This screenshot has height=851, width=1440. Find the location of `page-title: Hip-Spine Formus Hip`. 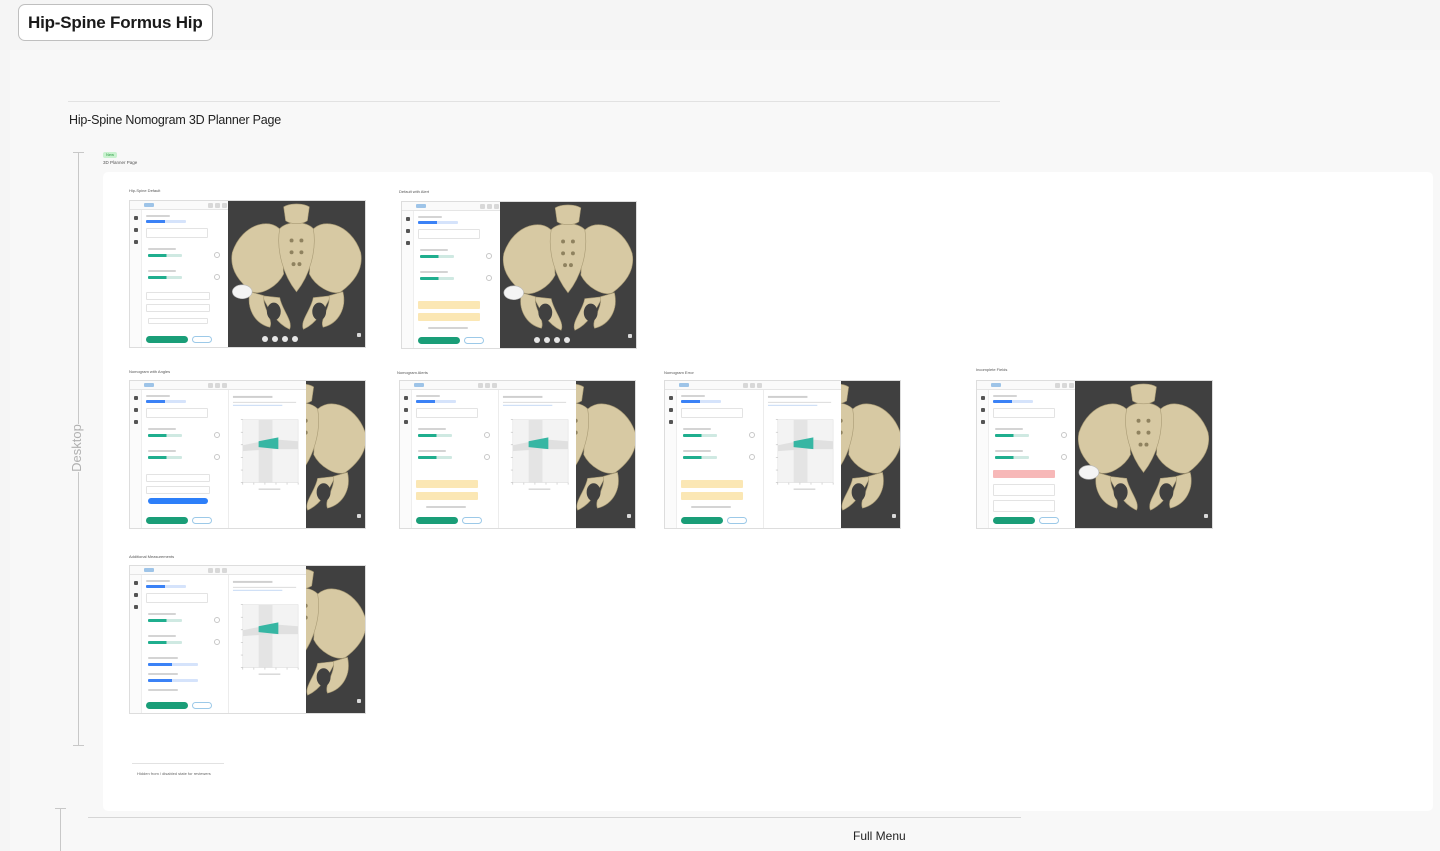

page-title: Hip-Spine Formus Hip is located at coordinates (115, 22).